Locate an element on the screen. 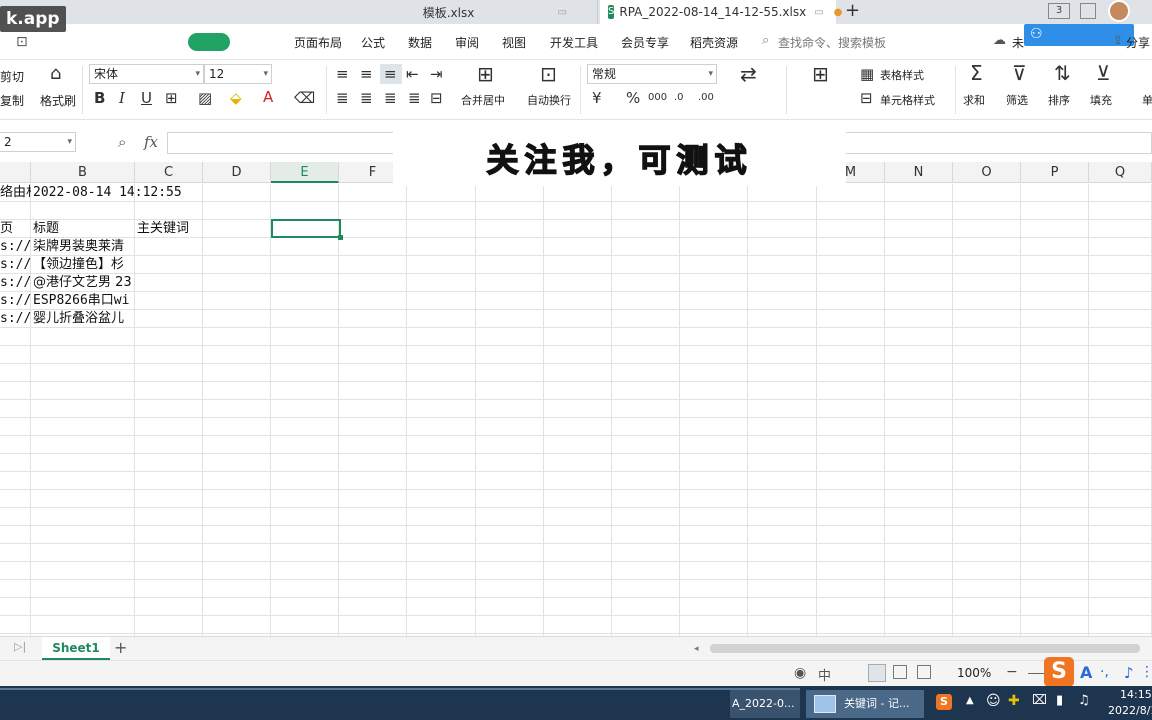  microphone-icon: ♪ is located at coordinates (1129, 673).